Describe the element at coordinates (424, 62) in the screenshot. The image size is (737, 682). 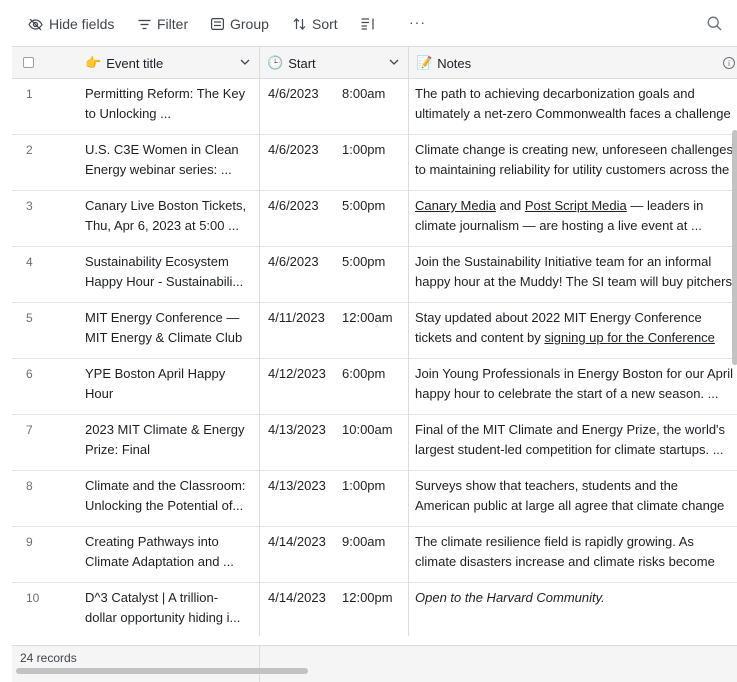
I see `memo-icon: 📝` at that location.